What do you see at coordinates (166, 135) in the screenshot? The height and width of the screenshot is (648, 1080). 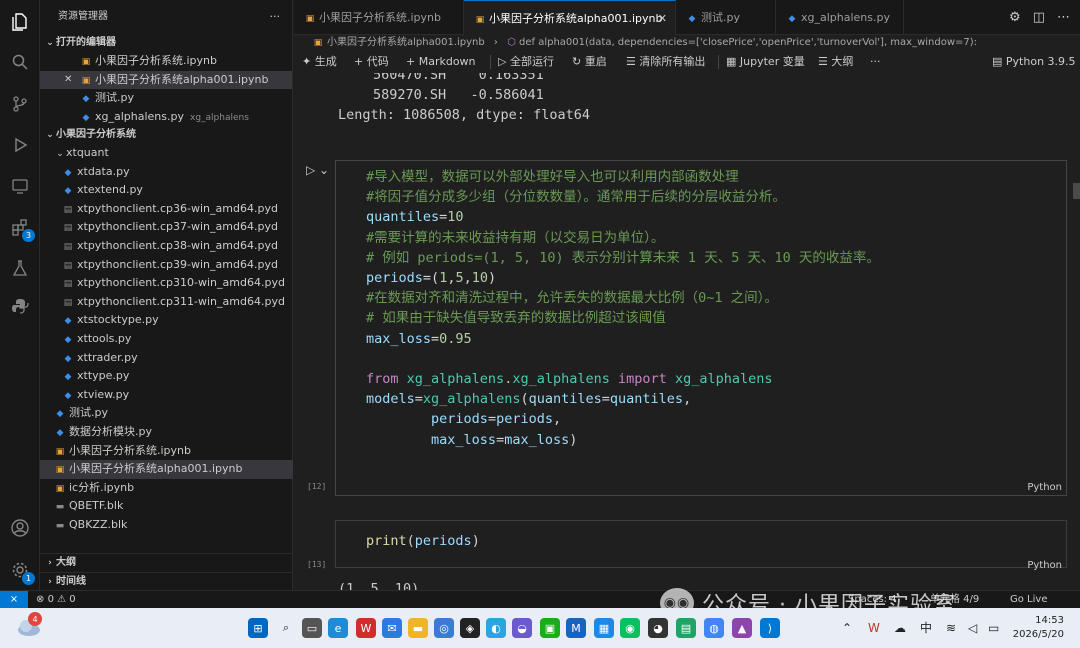 I see `workspace-header: ⌄ 小果因子分析系统` at bounding box center [166, 135].